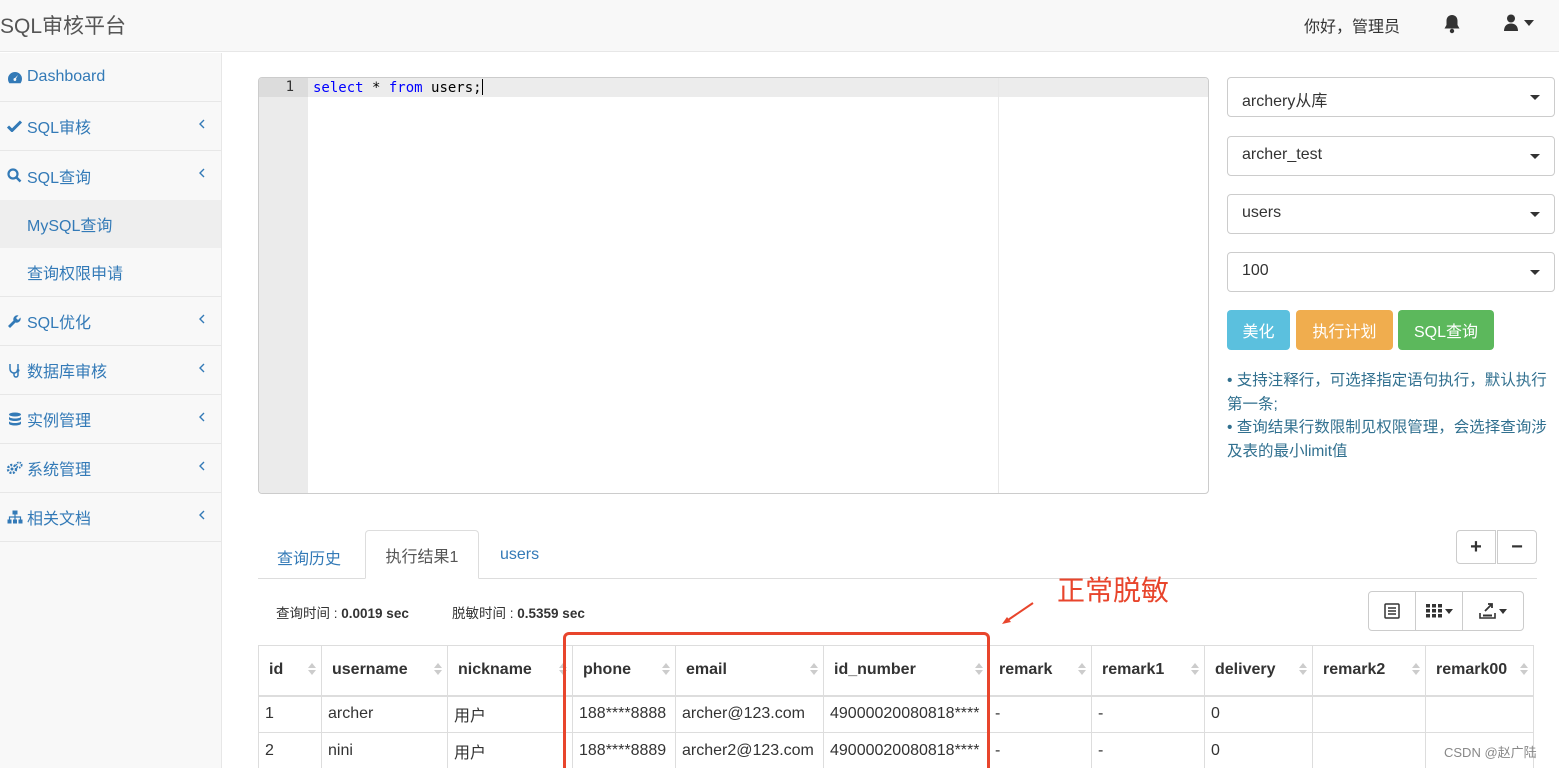 This screenshot has height=768, width=1559. What do you see at coordinates (290, 714) in the screenshot?
I see `table-cell: 1` at bounding box center [290, 714].